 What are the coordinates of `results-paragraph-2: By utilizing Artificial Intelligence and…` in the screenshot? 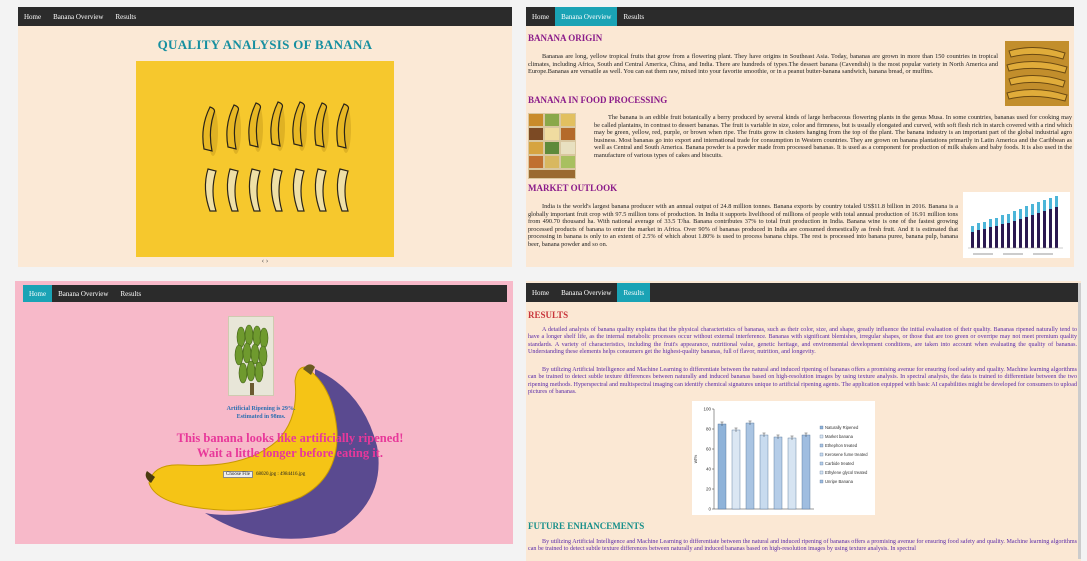 It's located at (802, 381).